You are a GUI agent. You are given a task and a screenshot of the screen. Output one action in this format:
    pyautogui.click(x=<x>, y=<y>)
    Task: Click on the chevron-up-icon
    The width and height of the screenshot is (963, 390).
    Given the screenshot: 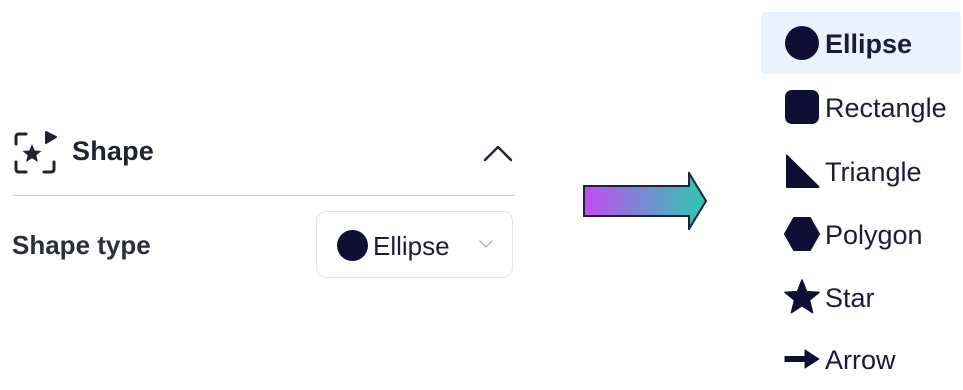 What is the action you would take?
    pyautogui.click(x=498, y=152)
    